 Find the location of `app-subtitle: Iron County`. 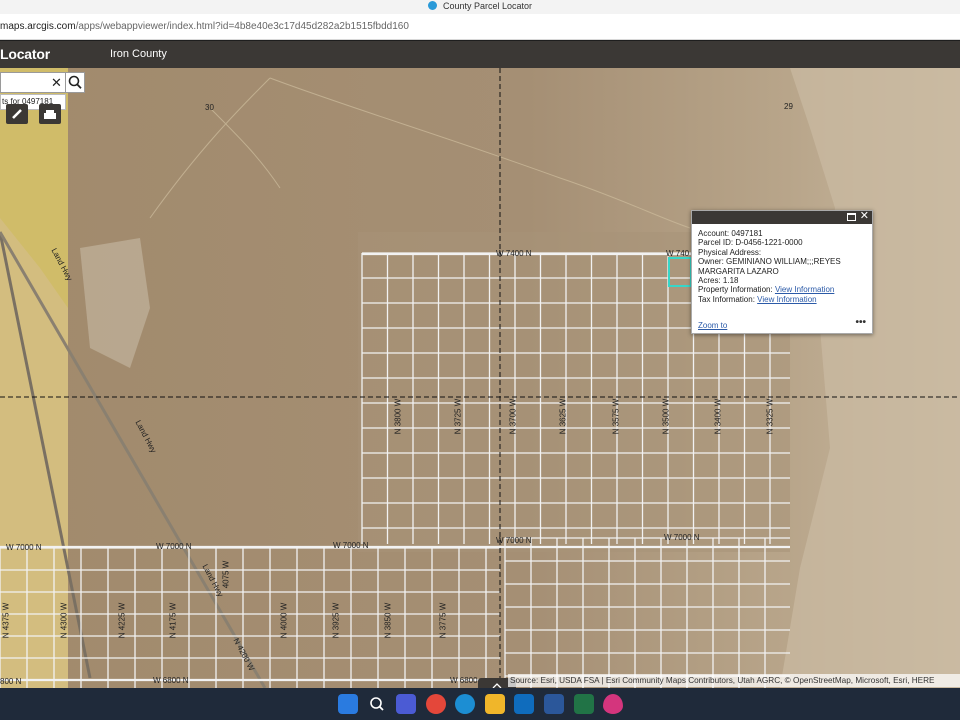

app-subtitle: Iron County is located at coordinates (138, 54).